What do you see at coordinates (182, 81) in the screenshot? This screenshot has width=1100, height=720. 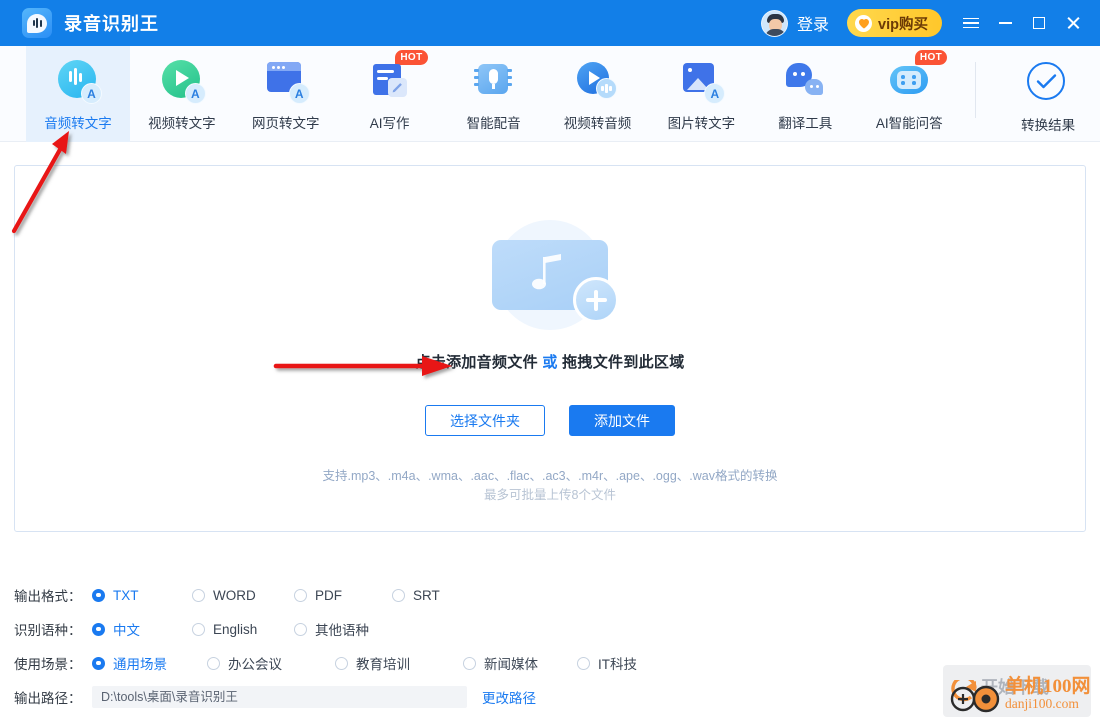 I see `video-to-text-icon: A` at bounding box center [182, 81].